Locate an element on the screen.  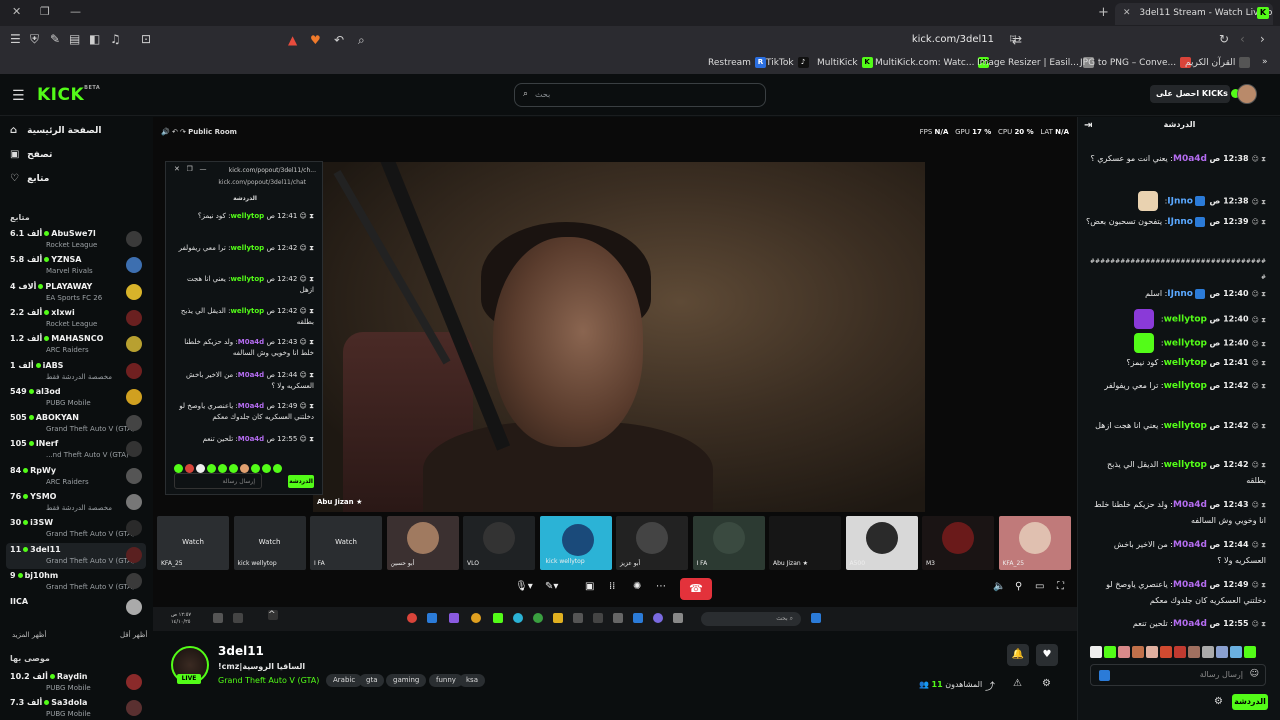
bookmark-tiktok: TikTok ♪ is located at coordinates (787, 62).